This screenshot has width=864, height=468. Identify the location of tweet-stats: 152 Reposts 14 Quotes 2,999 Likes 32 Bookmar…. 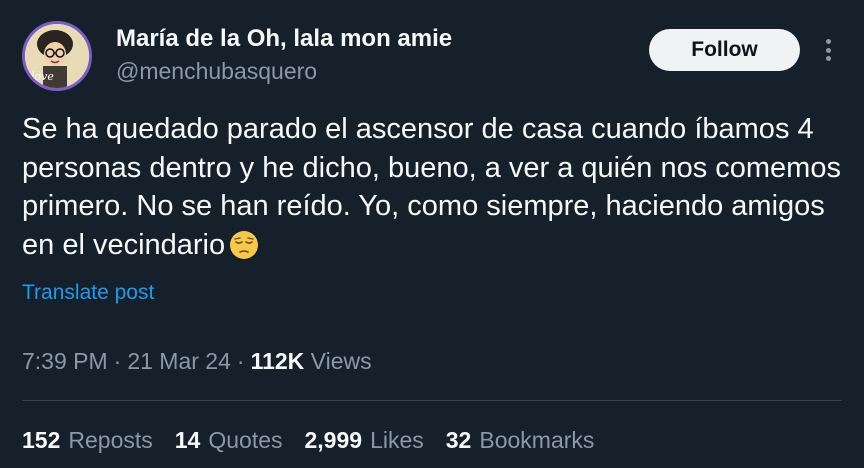
(319, 440).